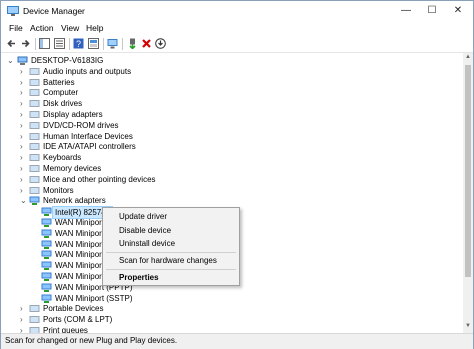  What do you see at coordinates (231, 168) in the screenshot?
I see `tree-category: › Memory devices` at bounding box center [231, 168].